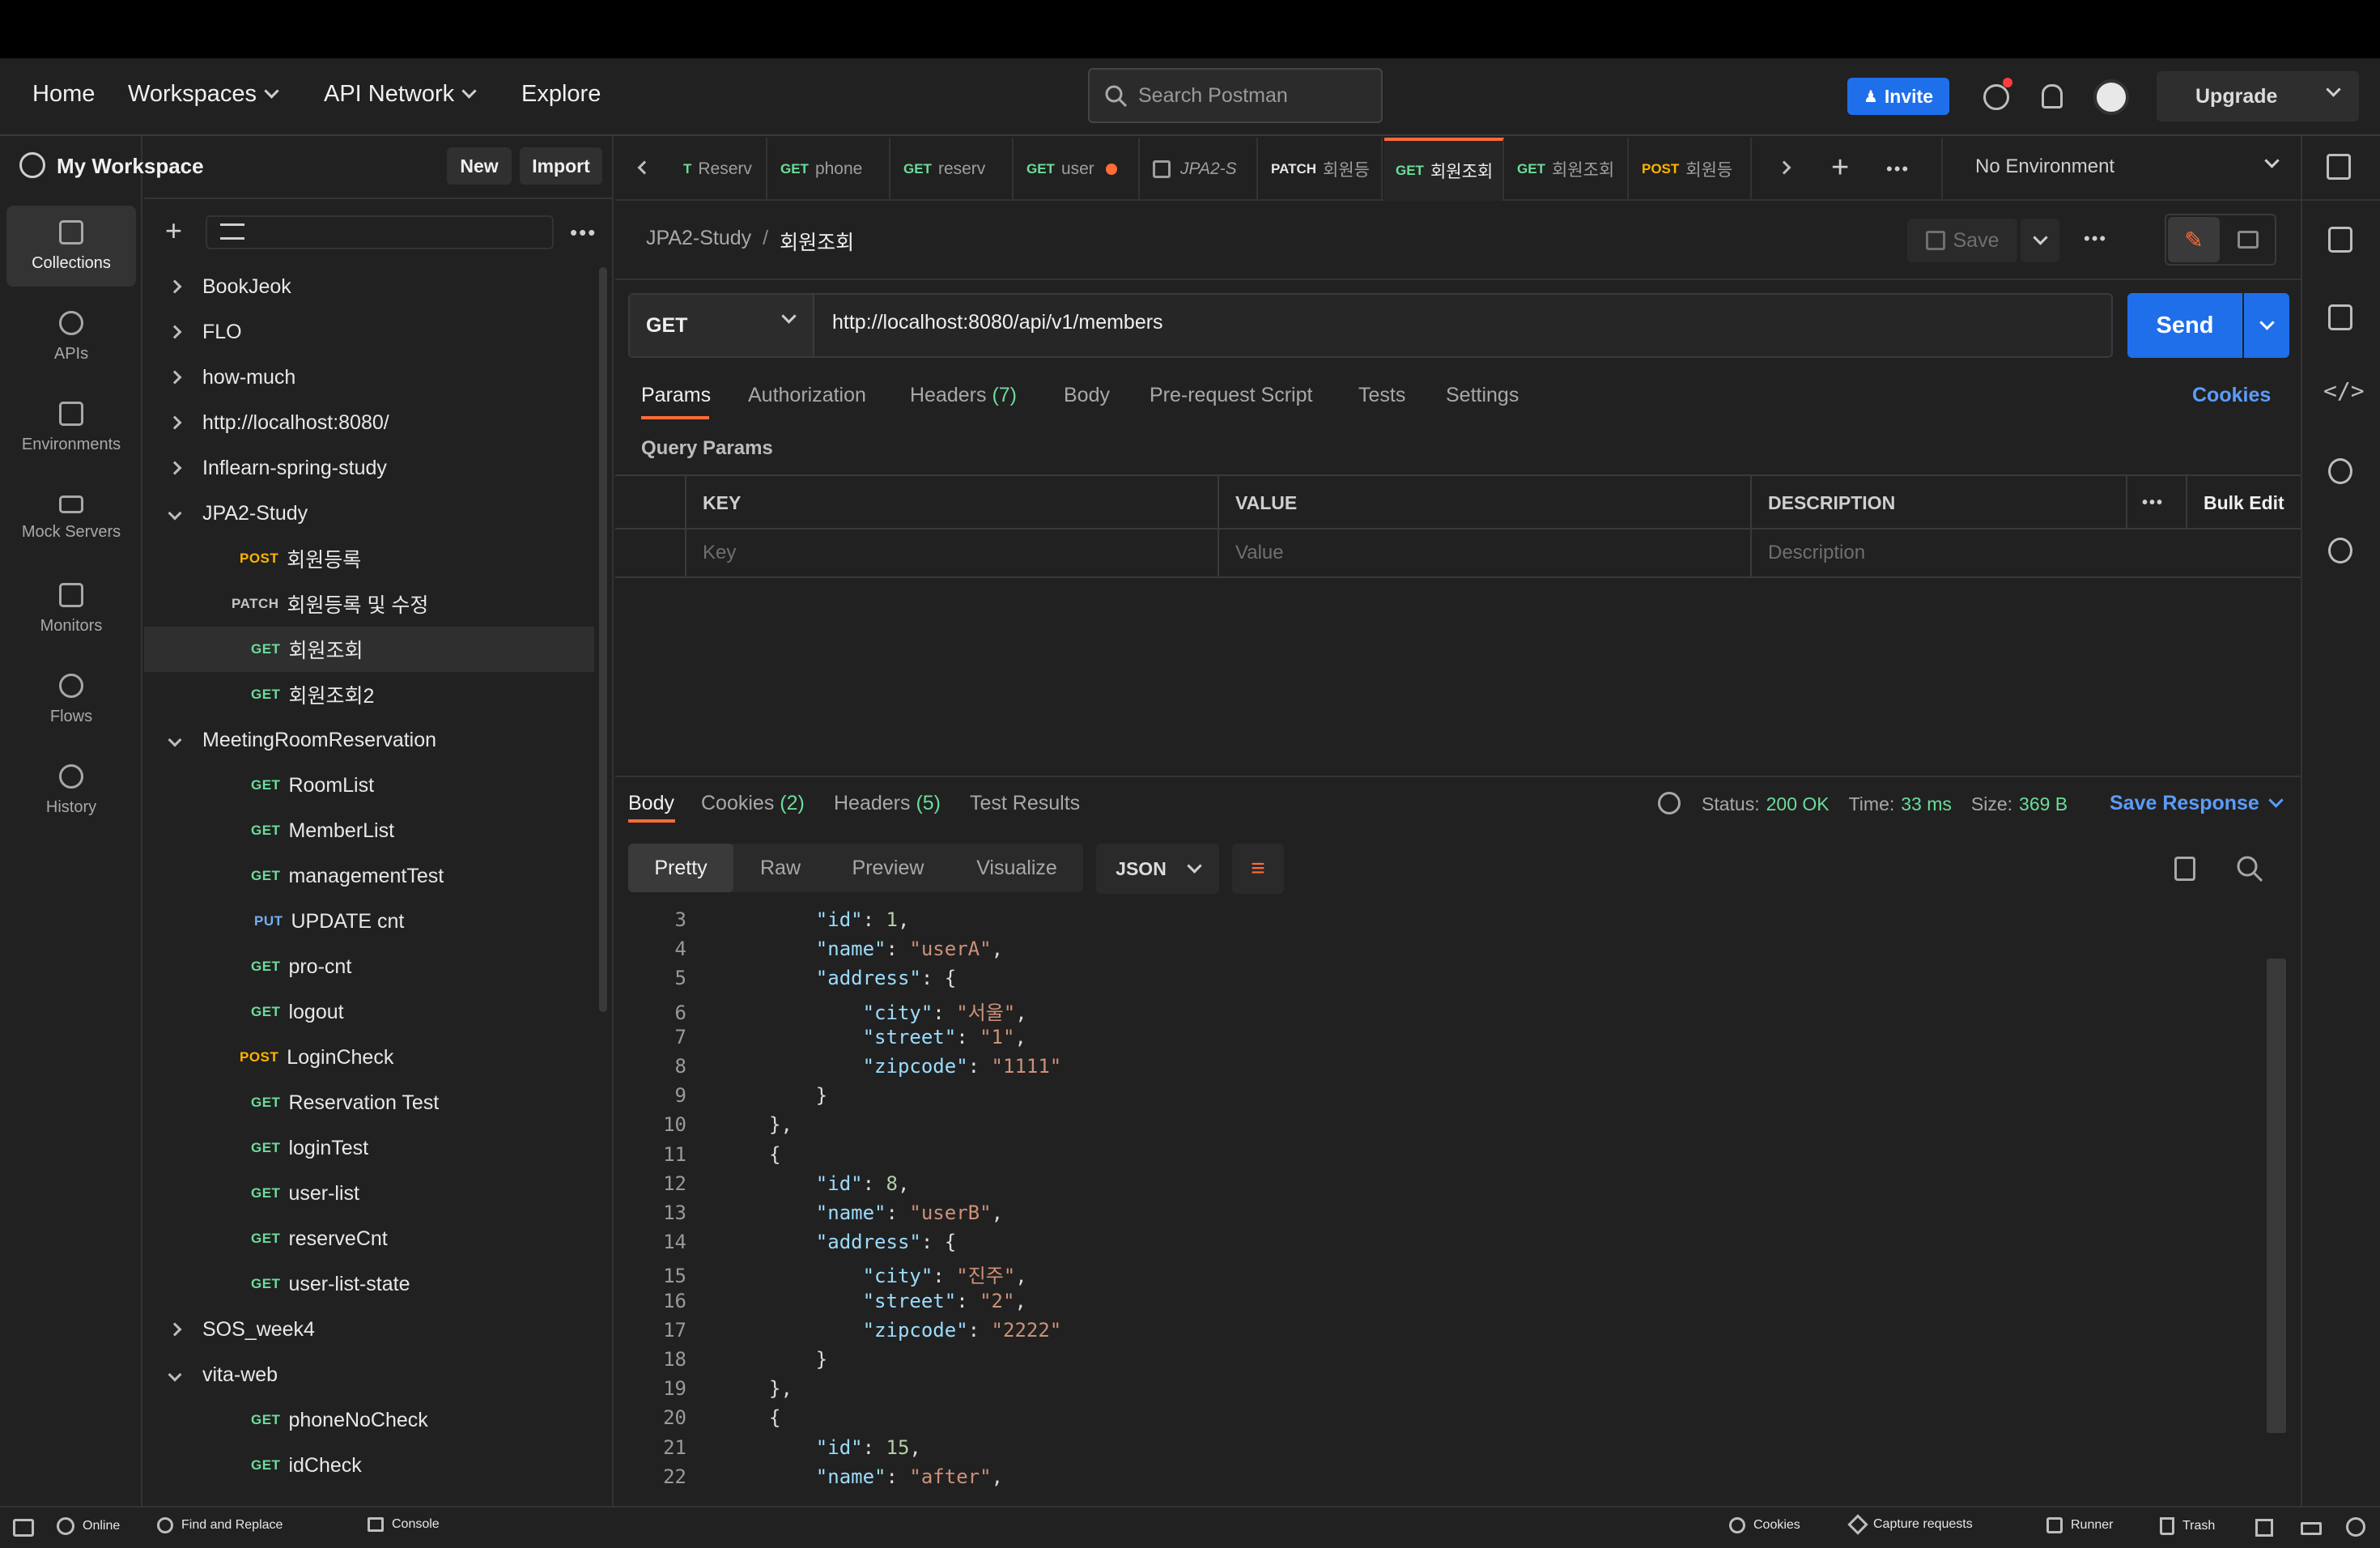  Describe the element at coordinates (720, 169) in the screenshot. I see `request-tab: T Reserv` at that location.